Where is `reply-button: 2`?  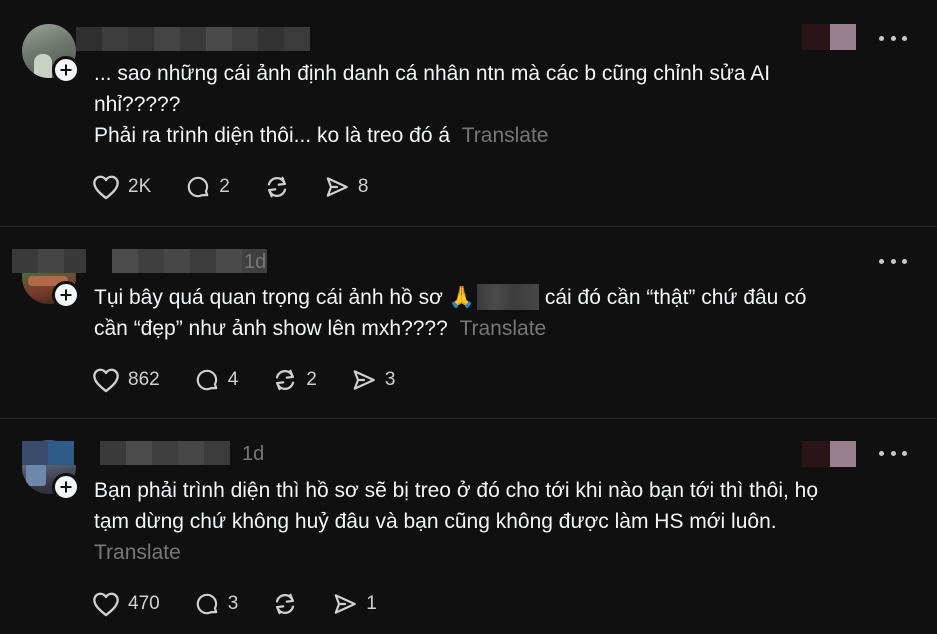 reply-button: 2 is located at coordinates (207, 187).